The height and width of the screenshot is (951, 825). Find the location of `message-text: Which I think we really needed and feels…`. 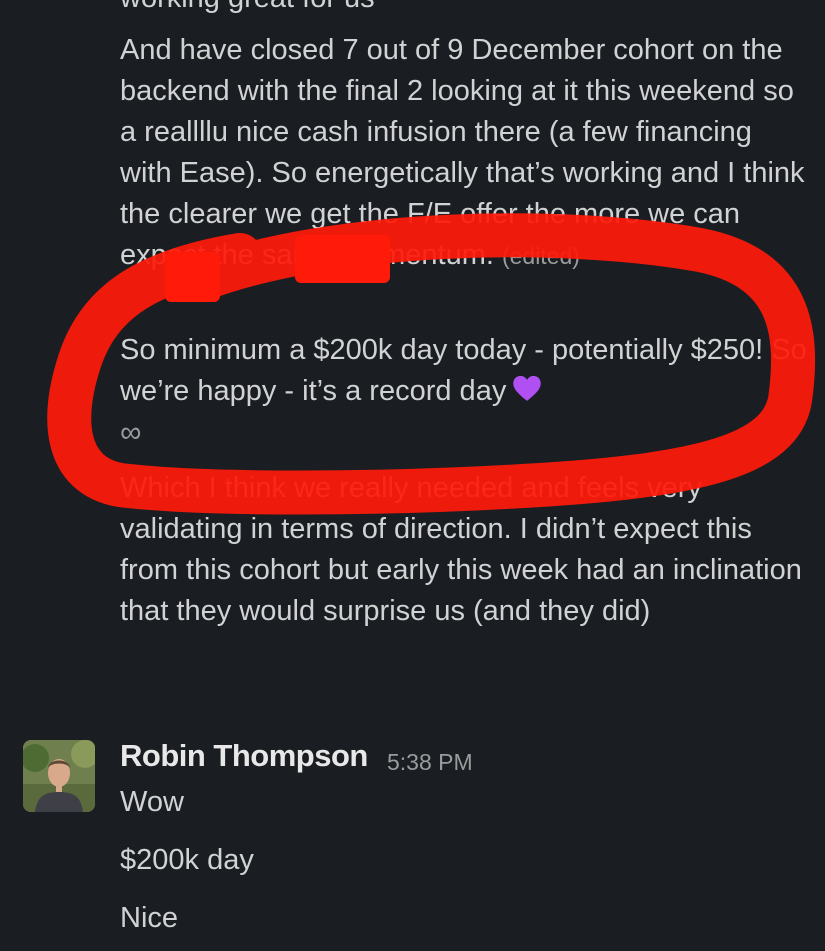

message-text: Which I think we really needed and feels… is located at coordinates (461, 549).